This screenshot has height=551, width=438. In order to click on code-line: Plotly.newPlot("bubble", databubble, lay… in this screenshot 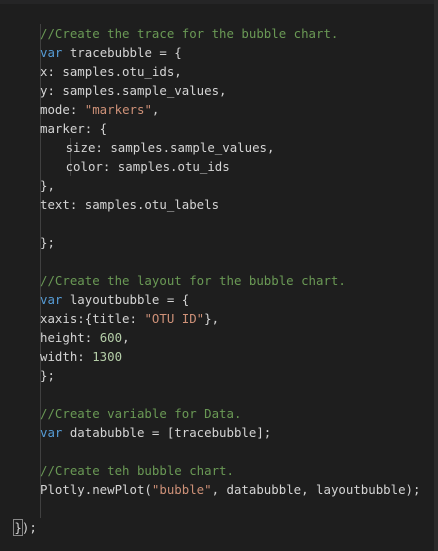, I will do `click(219, 489)`.